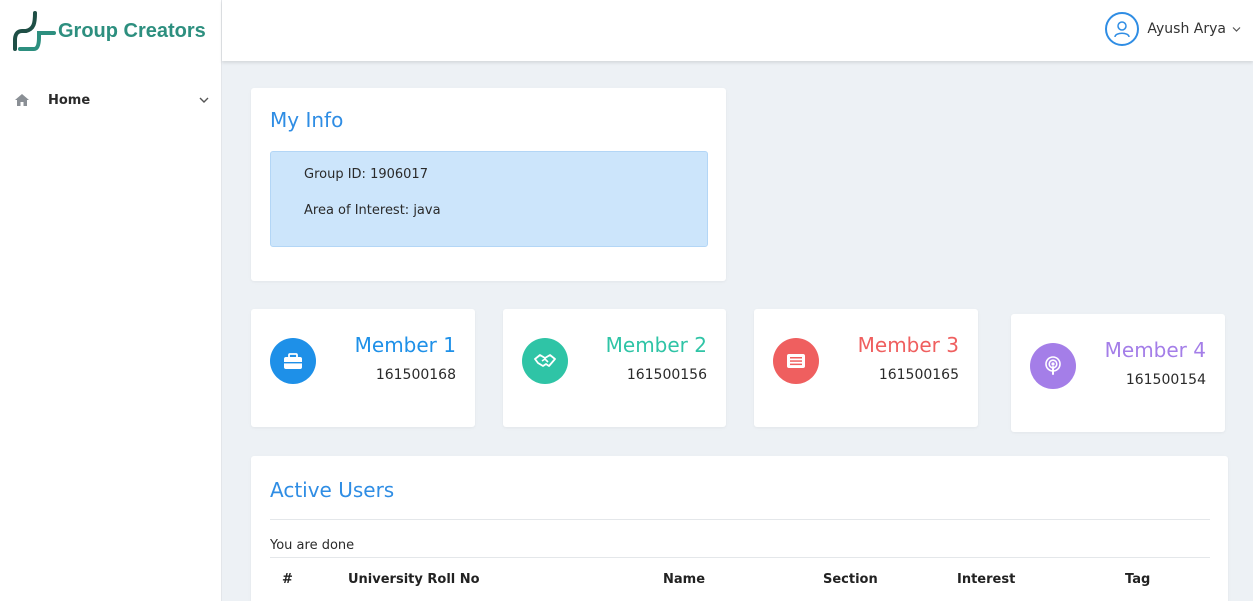 This screenshot has width=1253, height=601. I want to click on member-title: Member 3, so click(908, 345).